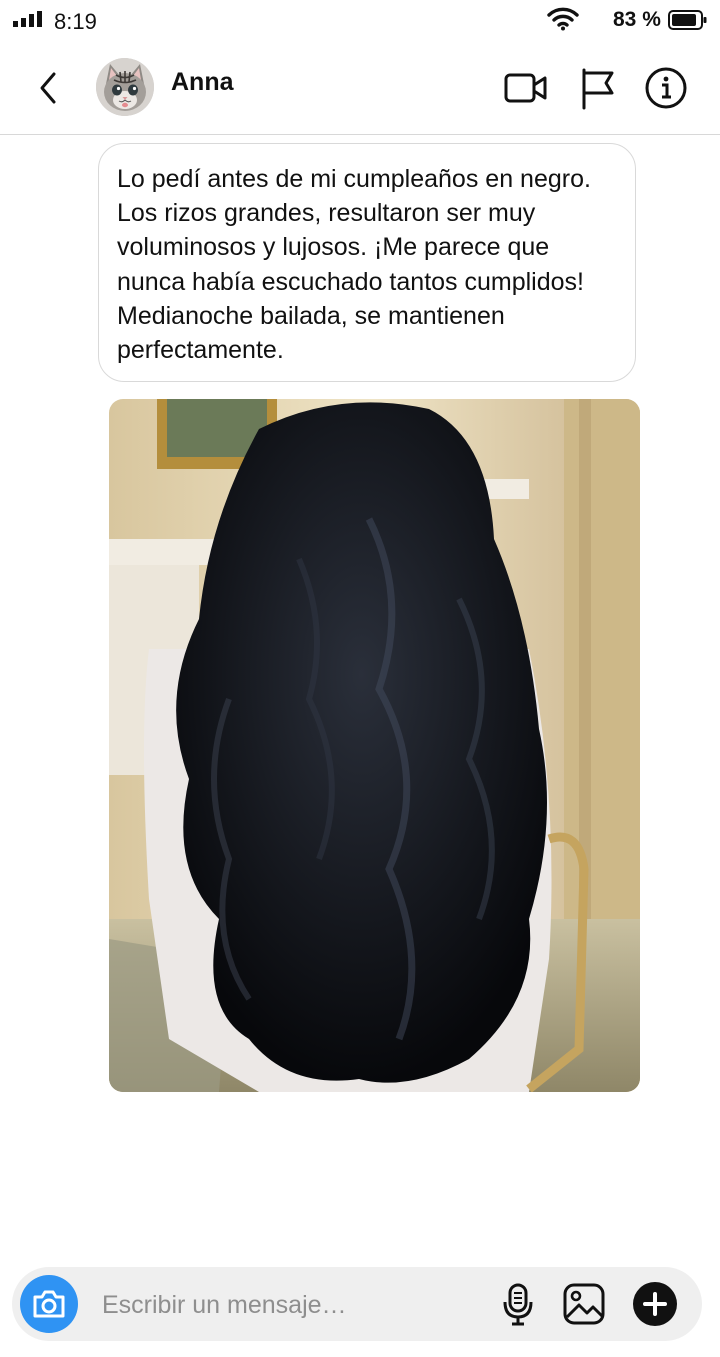 This screenshot has height=1357, width=720. I want to click on flag-icon, so click(598, 89).